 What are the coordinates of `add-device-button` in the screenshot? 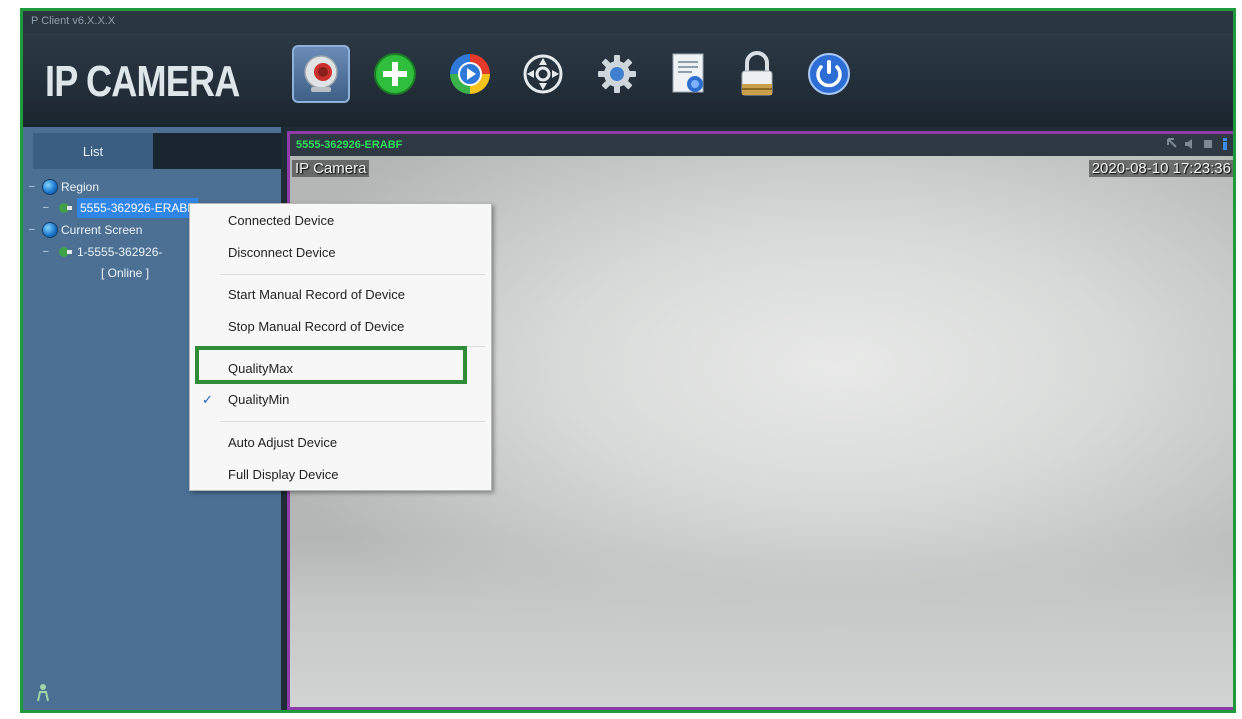 It's located at (395, 74).